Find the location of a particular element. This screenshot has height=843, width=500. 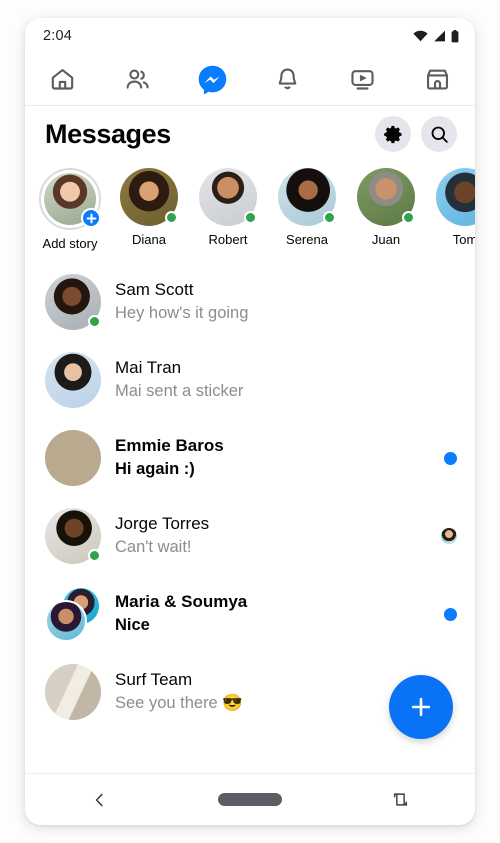

conversation-name: Emmie Baros is located at coordinates (169, 446).